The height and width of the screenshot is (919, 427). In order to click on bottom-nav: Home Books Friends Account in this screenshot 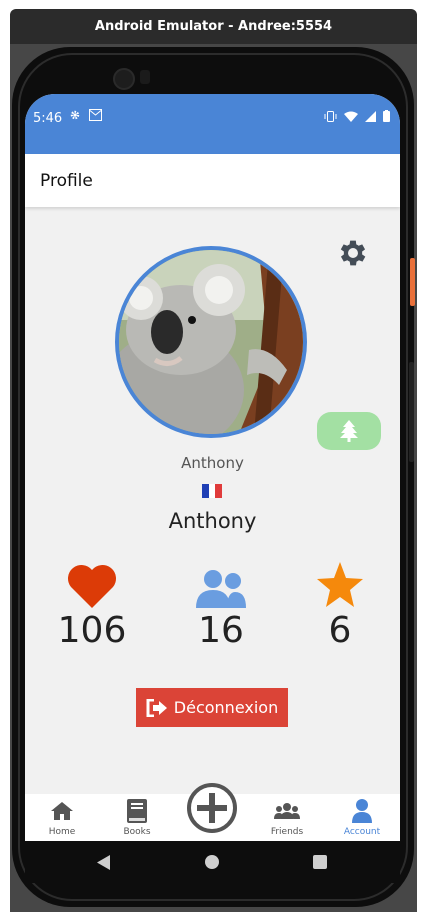, I will do `click(212, 812)`.